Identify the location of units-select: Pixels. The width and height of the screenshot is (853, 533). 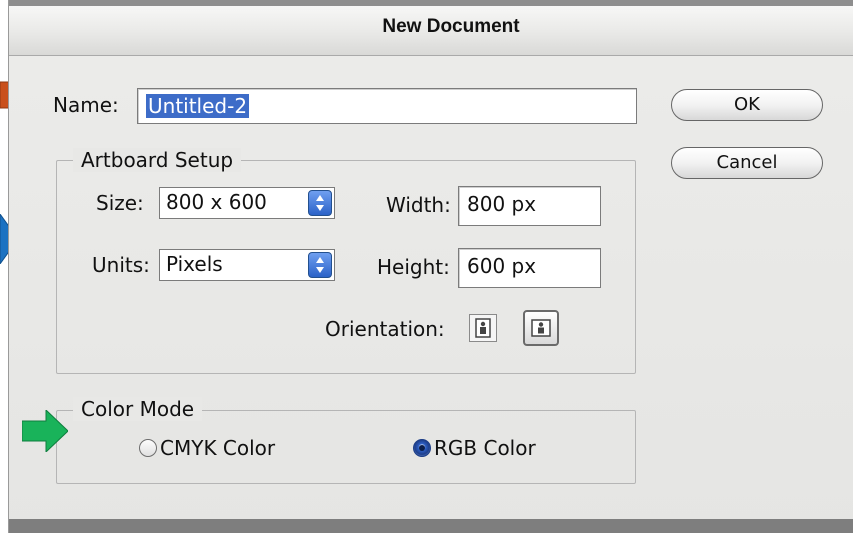
(247, 265).